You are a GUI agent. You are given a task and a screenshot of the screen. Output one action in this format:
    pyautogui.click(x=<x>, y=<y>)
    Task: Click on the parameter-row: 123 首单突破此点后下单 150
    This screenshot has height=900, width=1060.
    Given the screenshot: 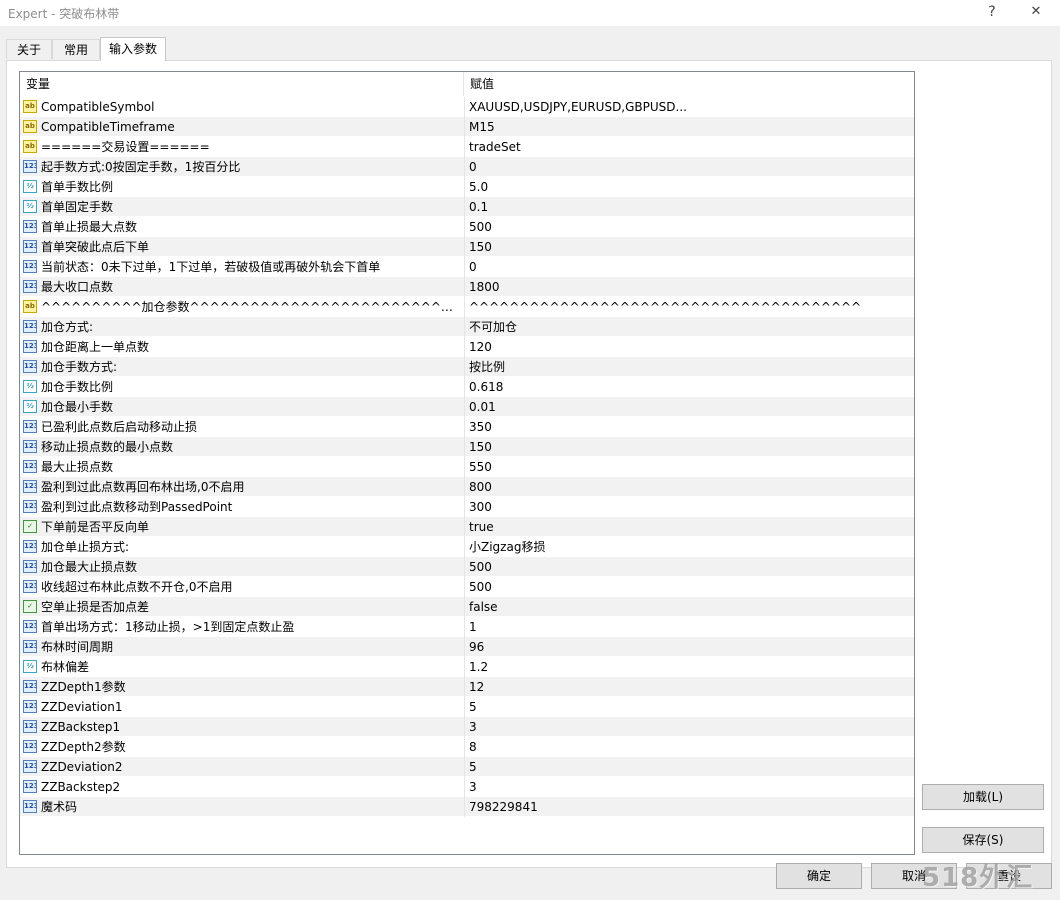 What is the action you would take?
    pyautogui.click(x=467, y=247)
    